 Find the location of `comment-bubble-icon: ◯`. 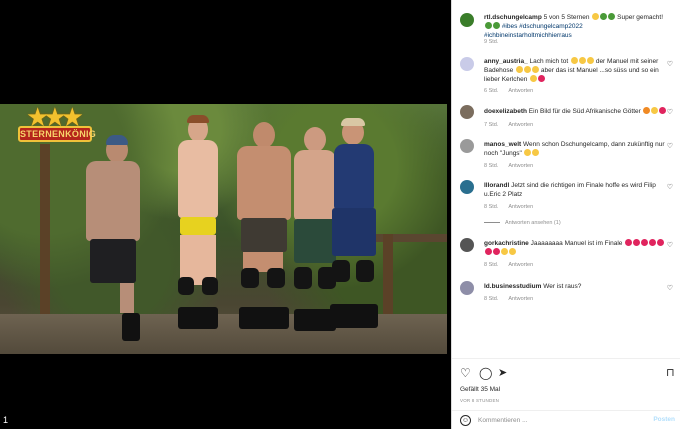

comment-bubble-icon: ◯ is located at coordinates (485, 373).